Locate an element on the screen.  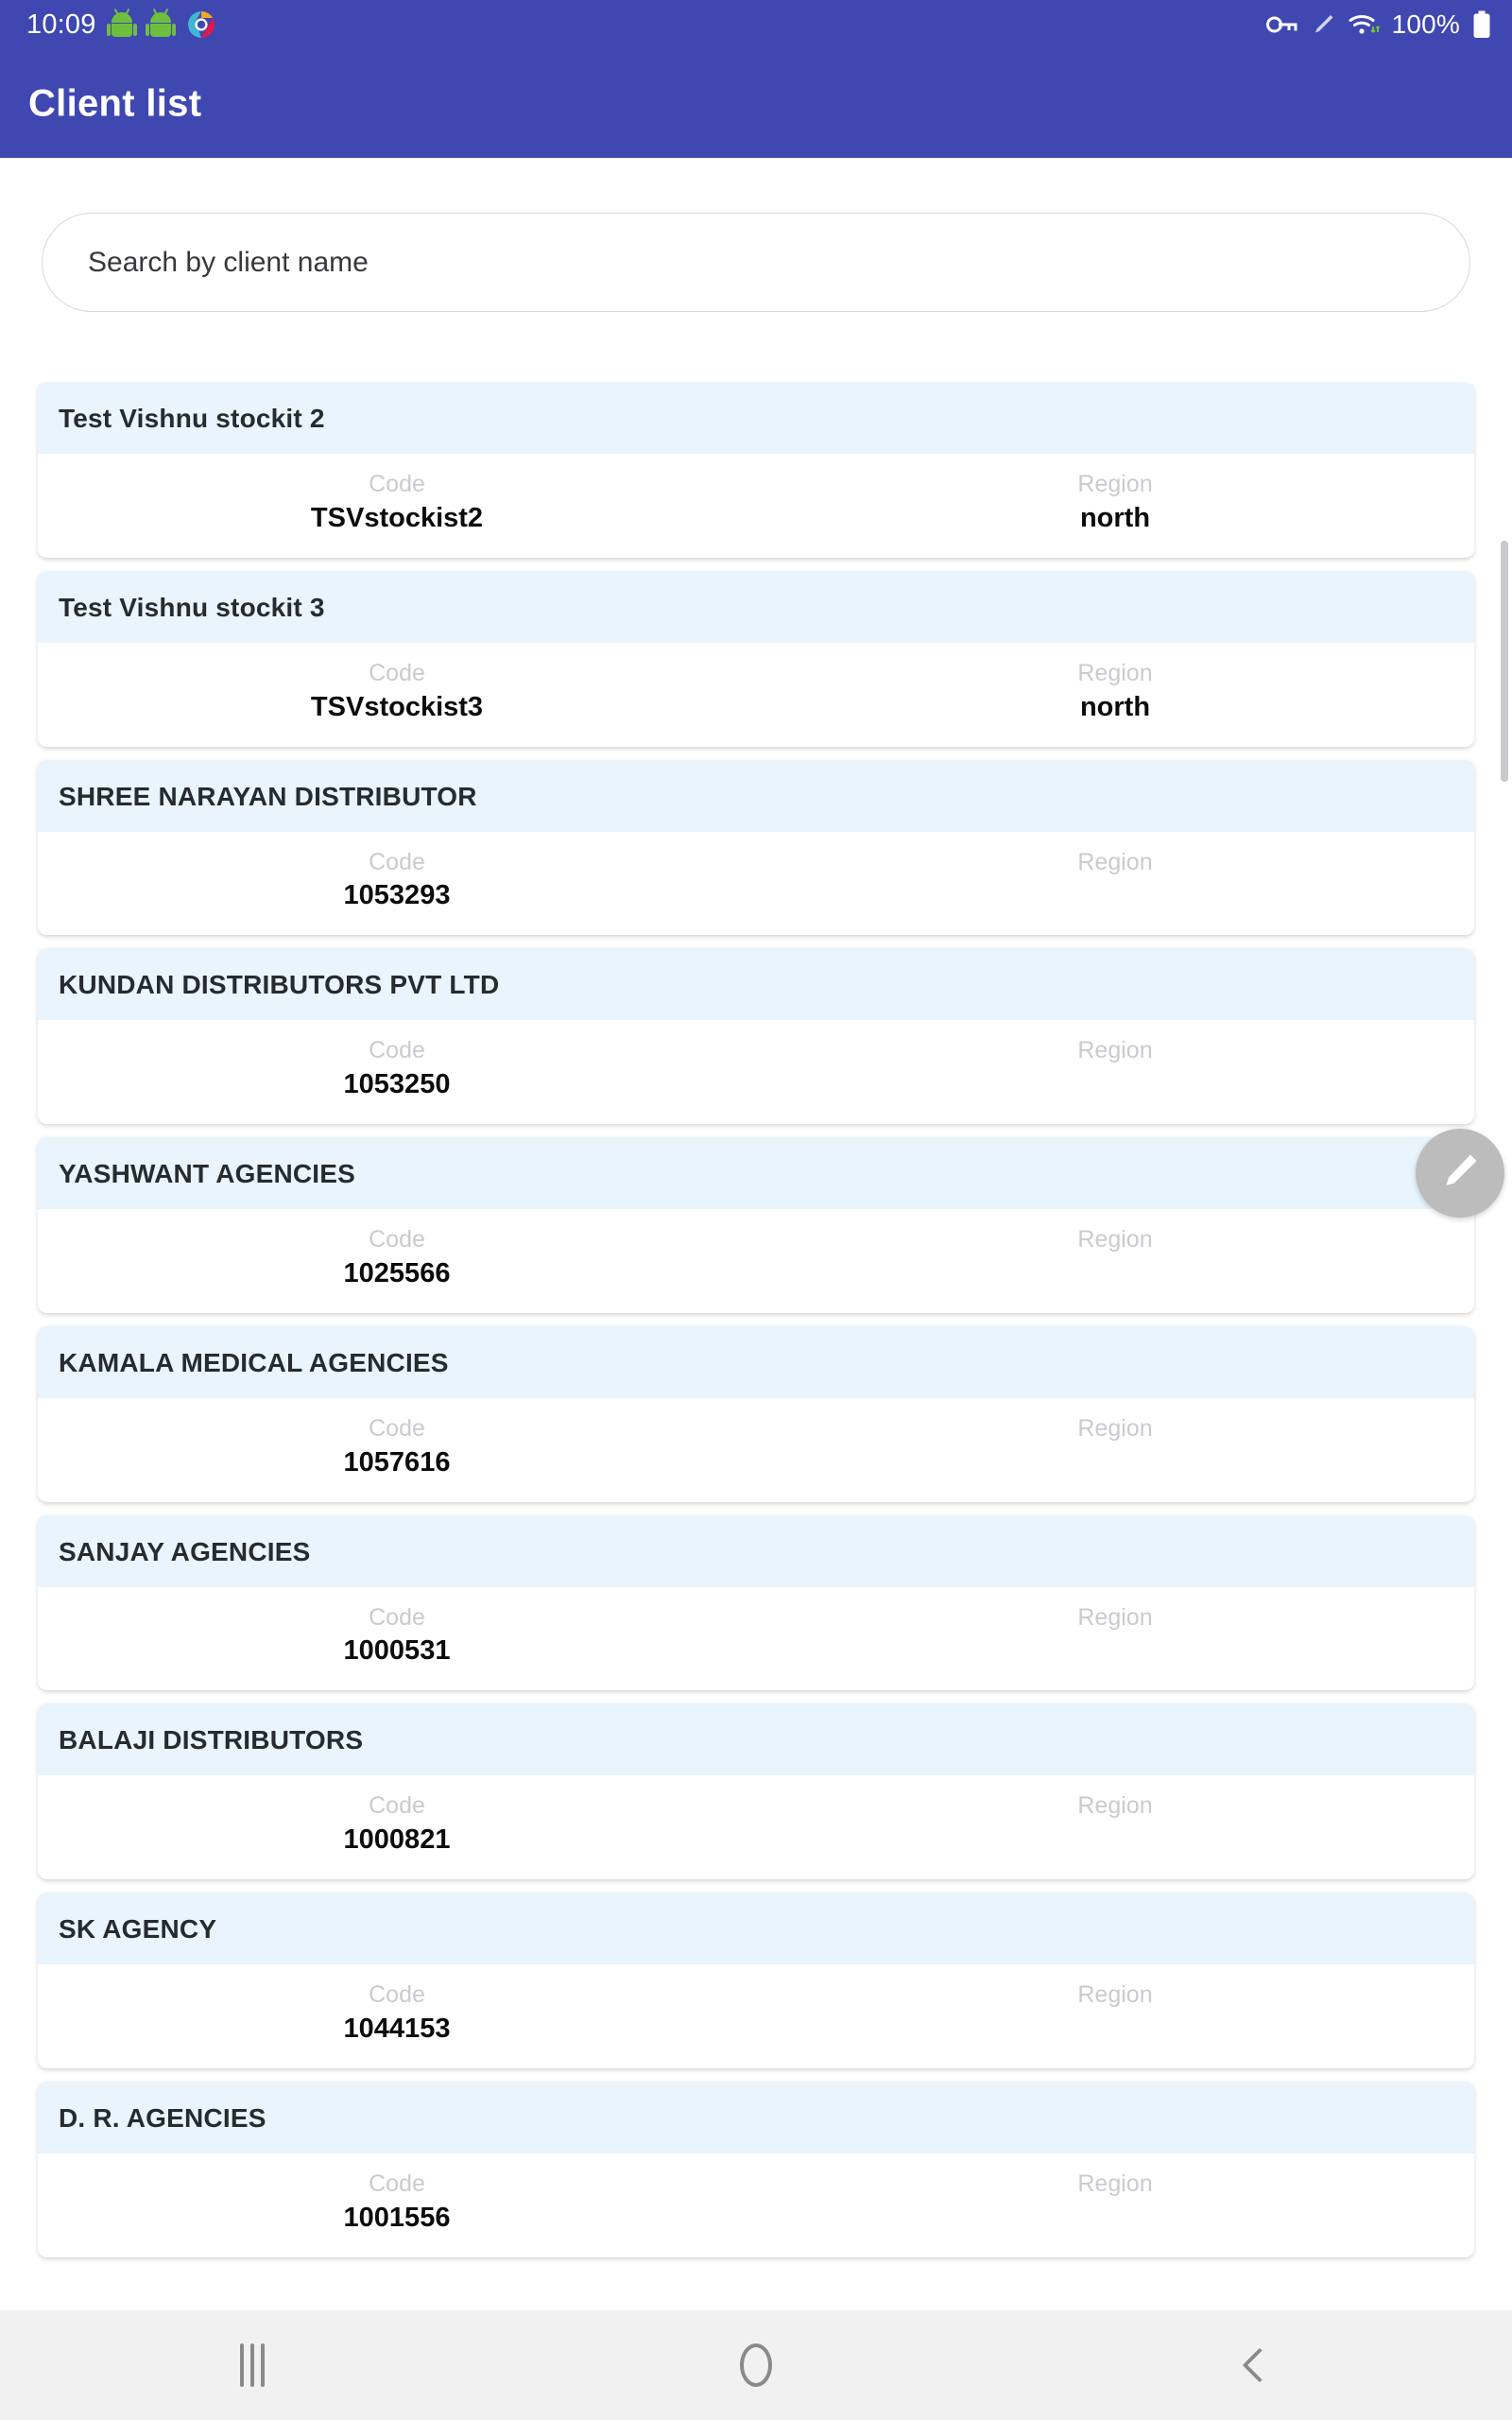
page-title: Client list is located at coordinates (115, 103).